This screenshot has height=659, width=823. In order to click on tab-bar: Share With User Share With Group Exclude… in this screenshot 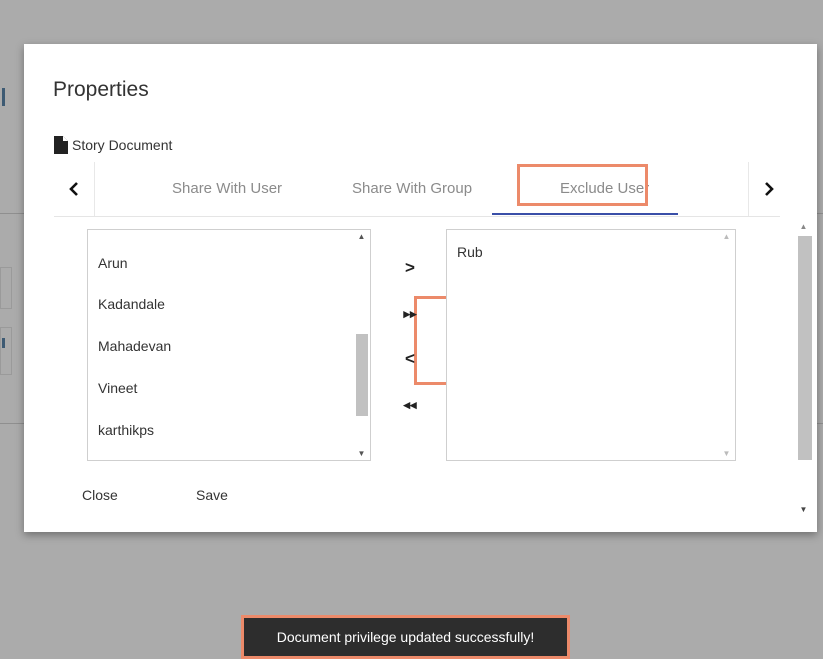, I will do `click(421, 189)`.